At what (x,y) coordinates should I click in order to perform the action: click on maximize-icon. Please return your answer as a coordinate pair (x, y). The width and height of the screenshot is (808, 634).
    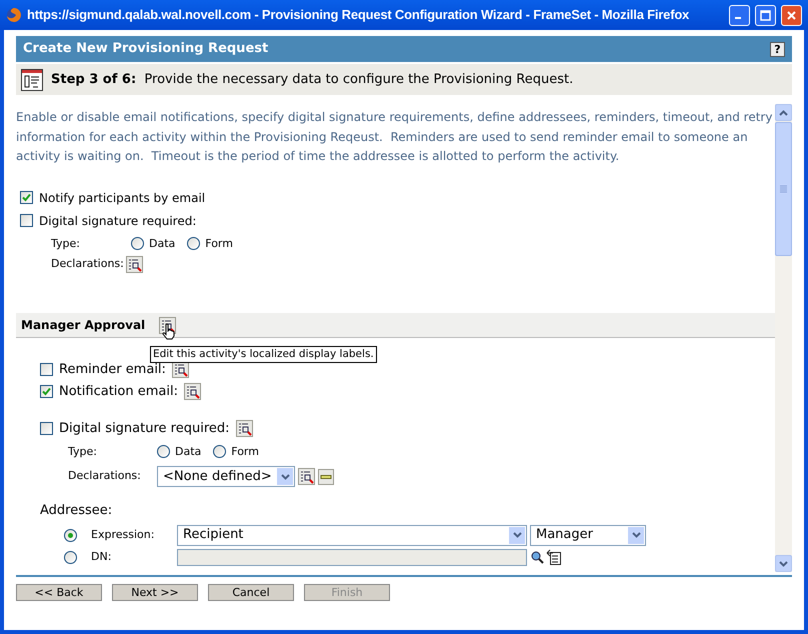
    Looking at the image, I should click on (765, 15).